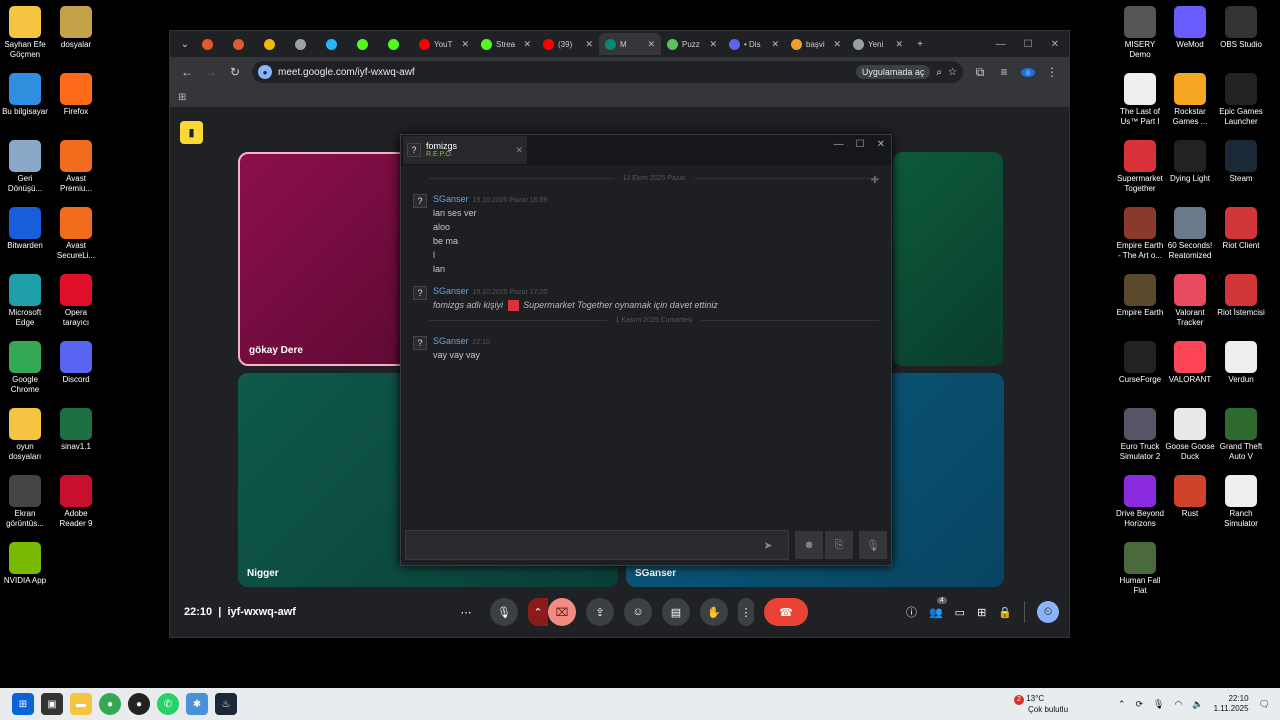 Image resolution: width=1280 pixels, height=720 pixels. I want to click on apps-grid-icon: ⊞, so click(182, 97).